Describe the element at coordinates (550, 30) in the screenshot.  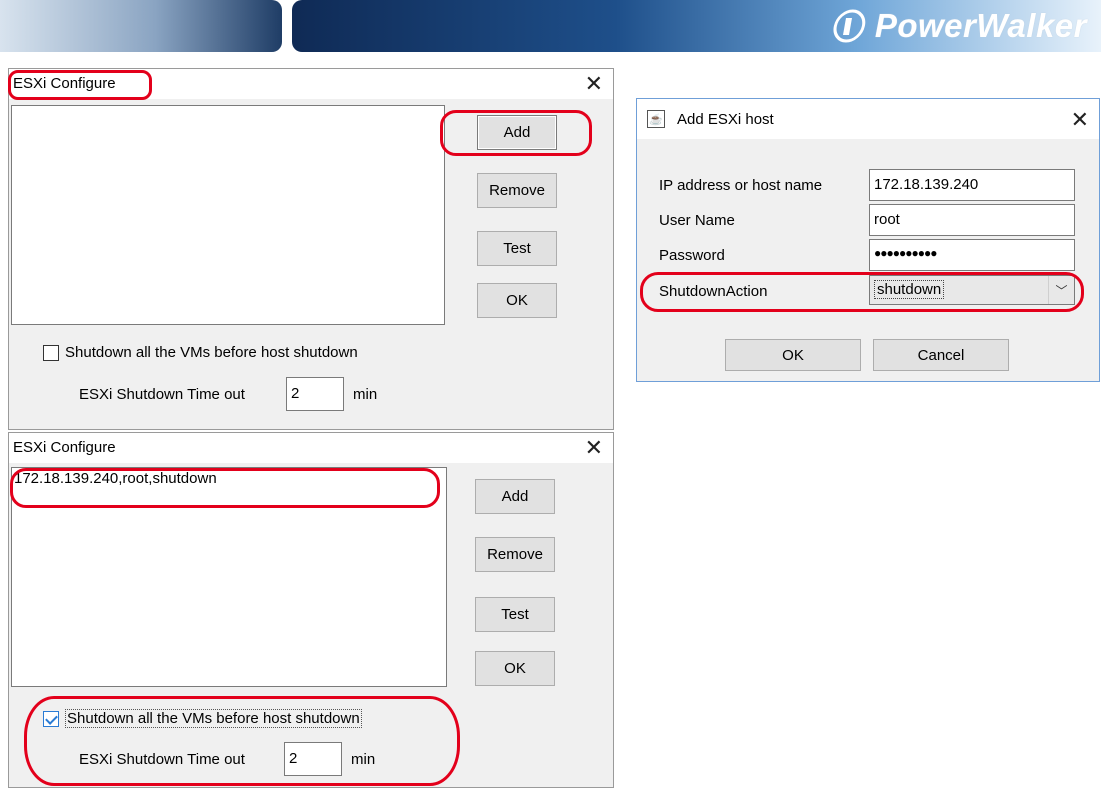
I see `brand-banner: PowerWalker` at that location.